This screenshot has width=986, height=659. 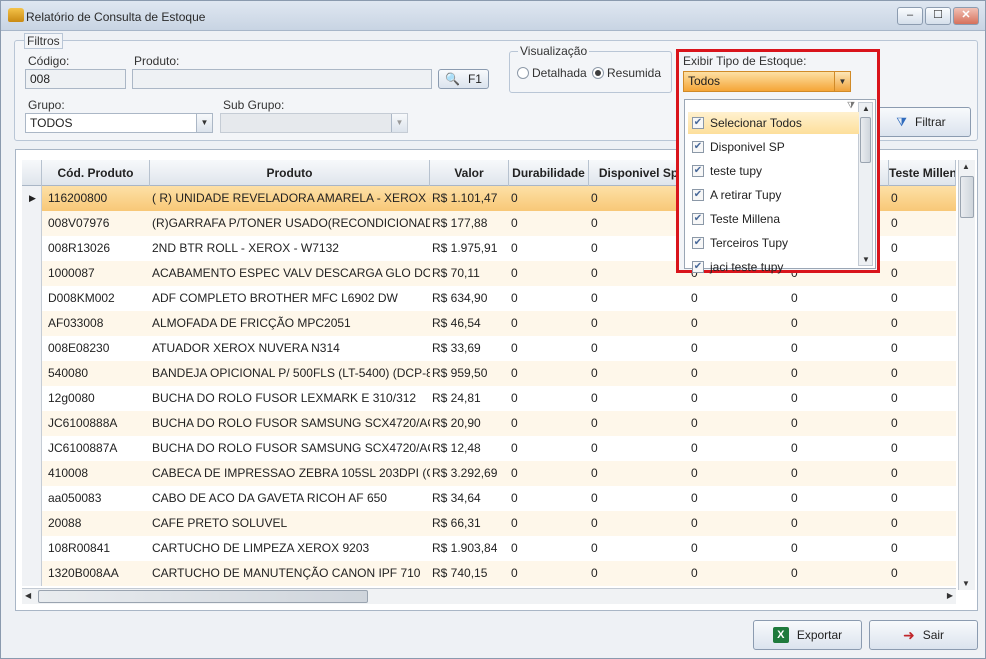 What do you see at coordinates (773, 195) in the screenshot?
I see `dropdown-item: ✔ A retirar Tupy` at bounding box center [773, 195].